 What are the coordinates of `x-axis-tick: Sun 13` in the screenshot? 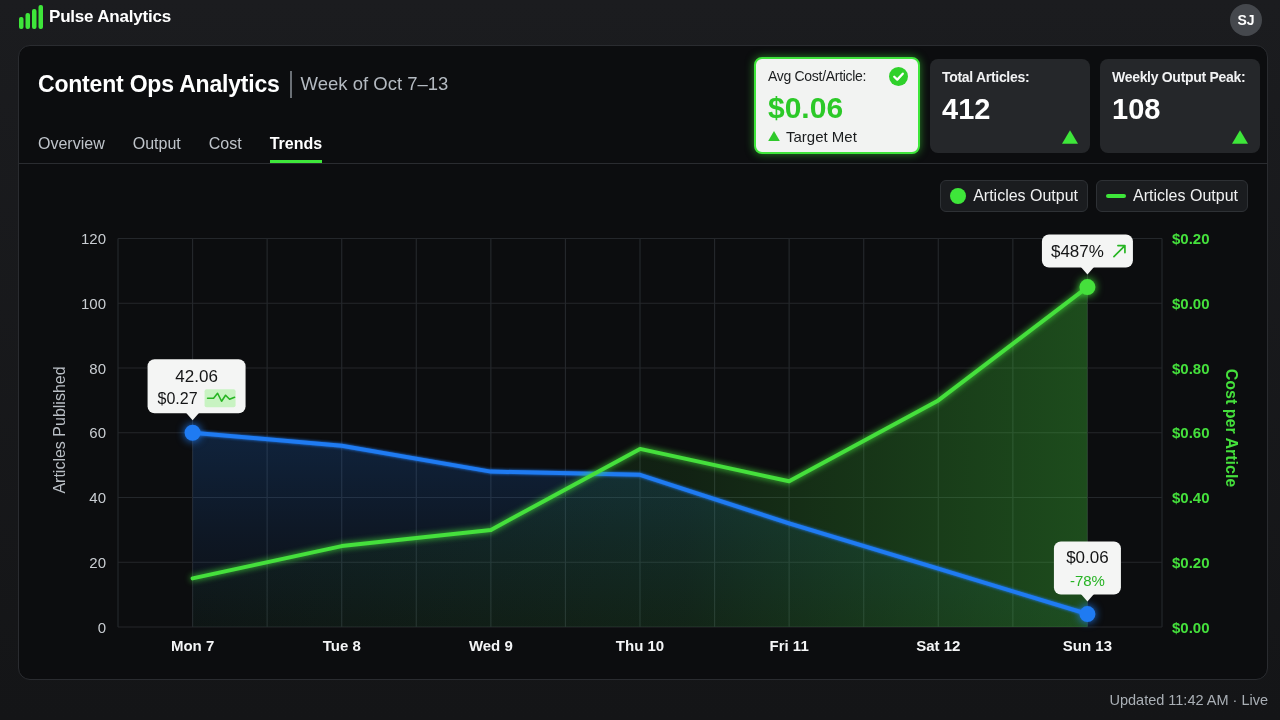 It's located at (1087, 645).